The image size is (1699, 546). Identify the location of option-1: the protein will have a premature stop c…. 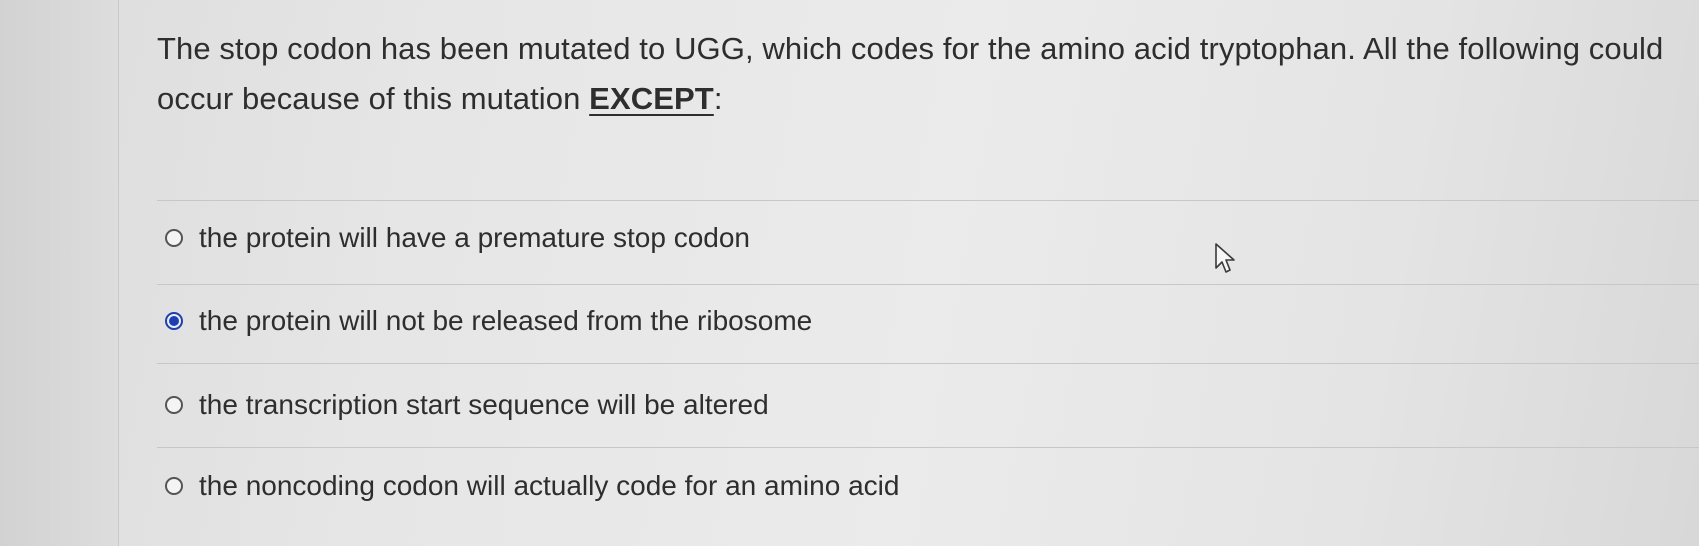
(457, 238).